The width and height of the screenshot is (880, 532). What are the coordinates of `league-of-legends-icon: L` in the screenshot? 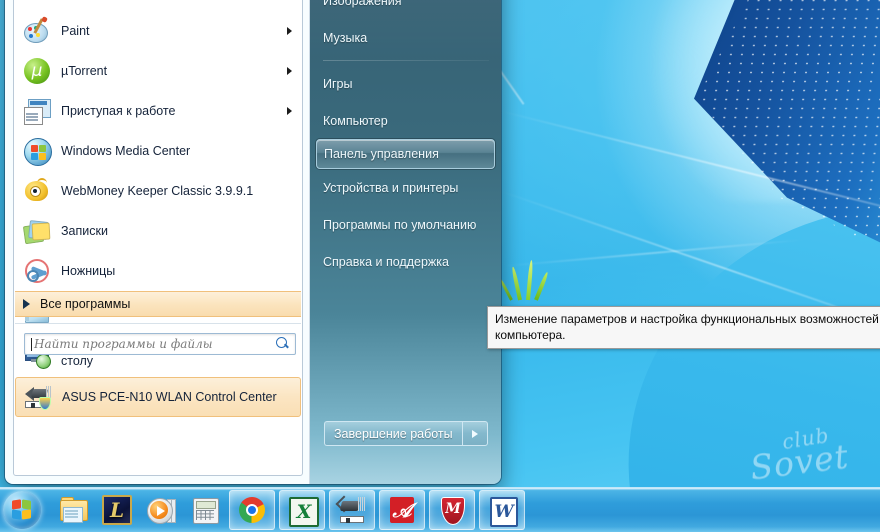 It's located at (117, 510).